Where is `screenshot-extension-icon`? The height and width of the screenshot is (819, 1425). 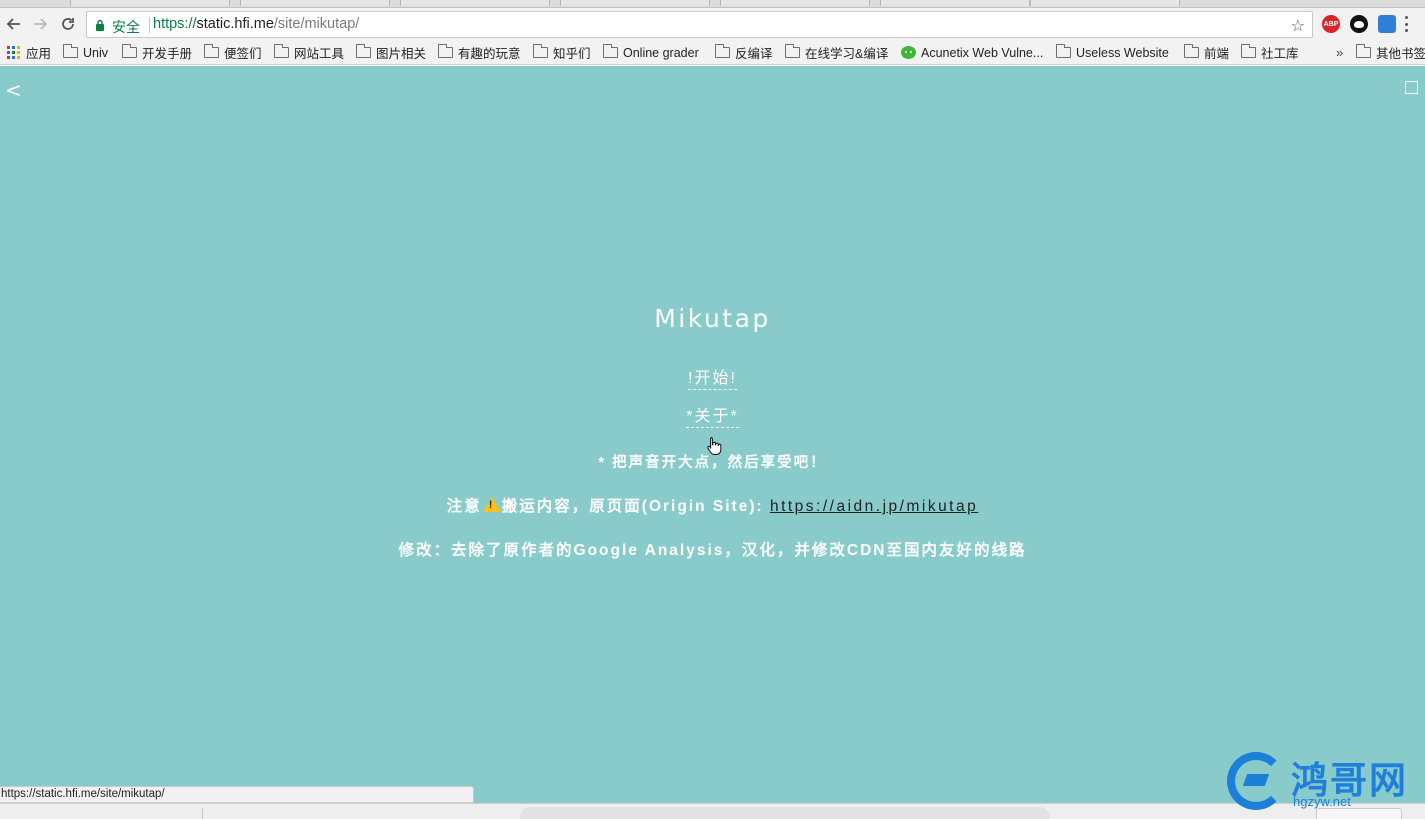
screenshot-extension-icon is located at coordinates (1387, 24).